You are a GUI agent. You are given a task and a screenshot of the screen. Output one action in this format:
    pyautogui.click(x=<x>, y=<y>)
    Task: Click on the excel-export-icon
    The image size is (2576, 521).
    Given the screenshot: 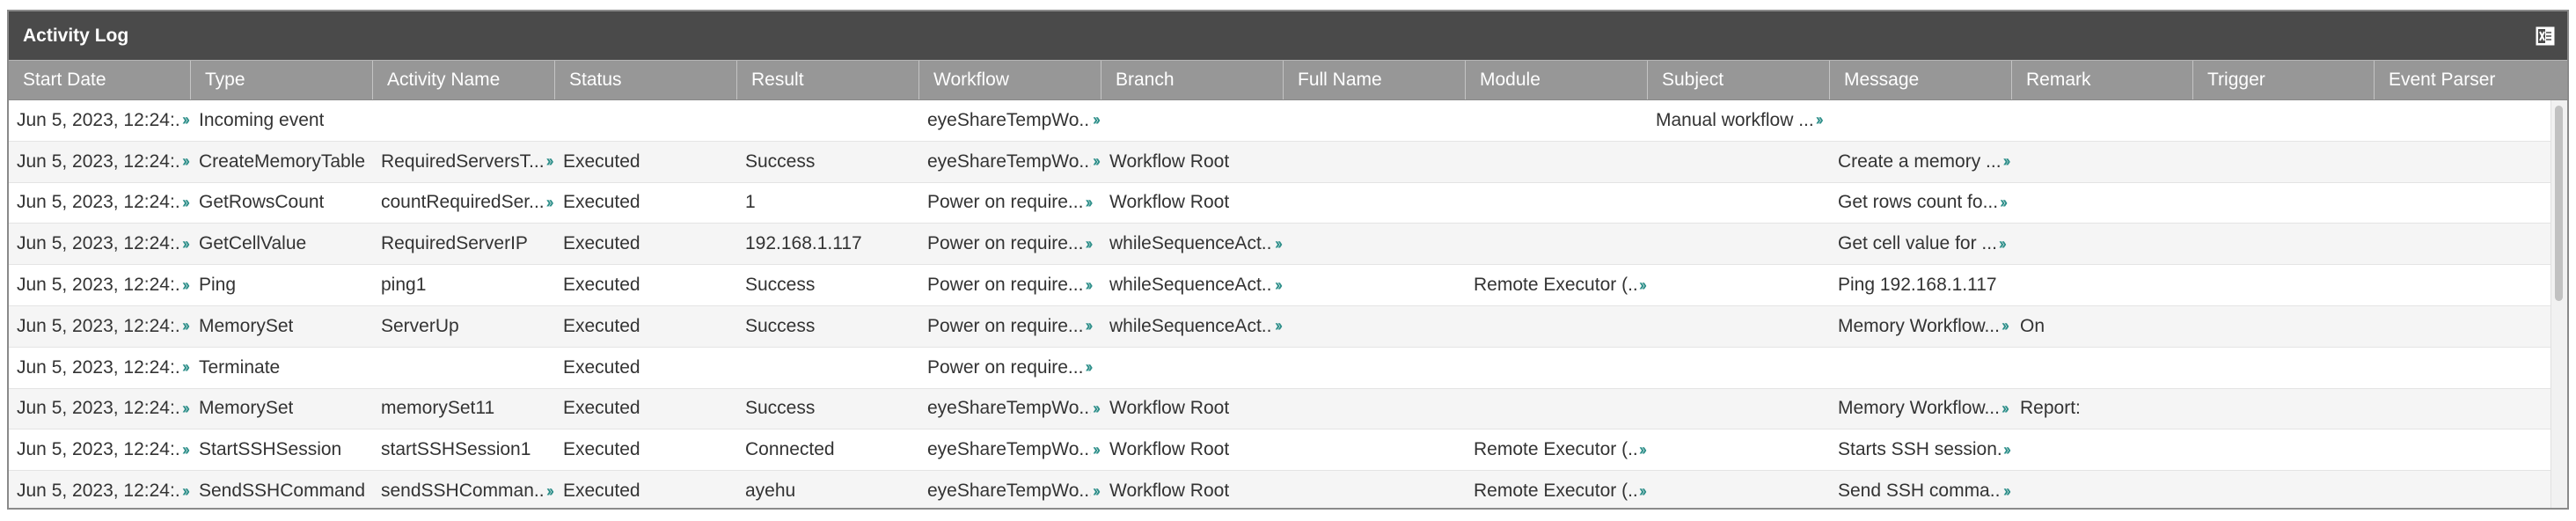 What is the action you would take?
    pyautogui.click(x=2545, y=36)
    